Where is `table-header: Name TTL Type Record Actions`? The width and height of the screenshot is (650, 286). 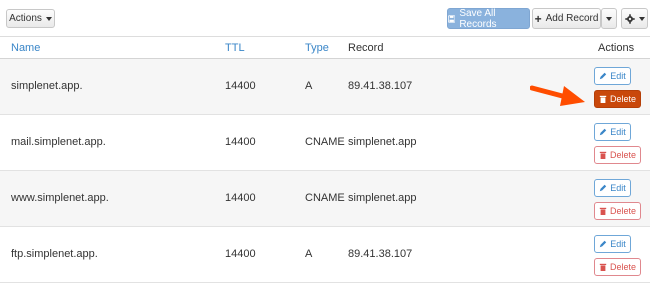
table-header: Name TTL Type Record Actions is located at coordinates (325, 47).